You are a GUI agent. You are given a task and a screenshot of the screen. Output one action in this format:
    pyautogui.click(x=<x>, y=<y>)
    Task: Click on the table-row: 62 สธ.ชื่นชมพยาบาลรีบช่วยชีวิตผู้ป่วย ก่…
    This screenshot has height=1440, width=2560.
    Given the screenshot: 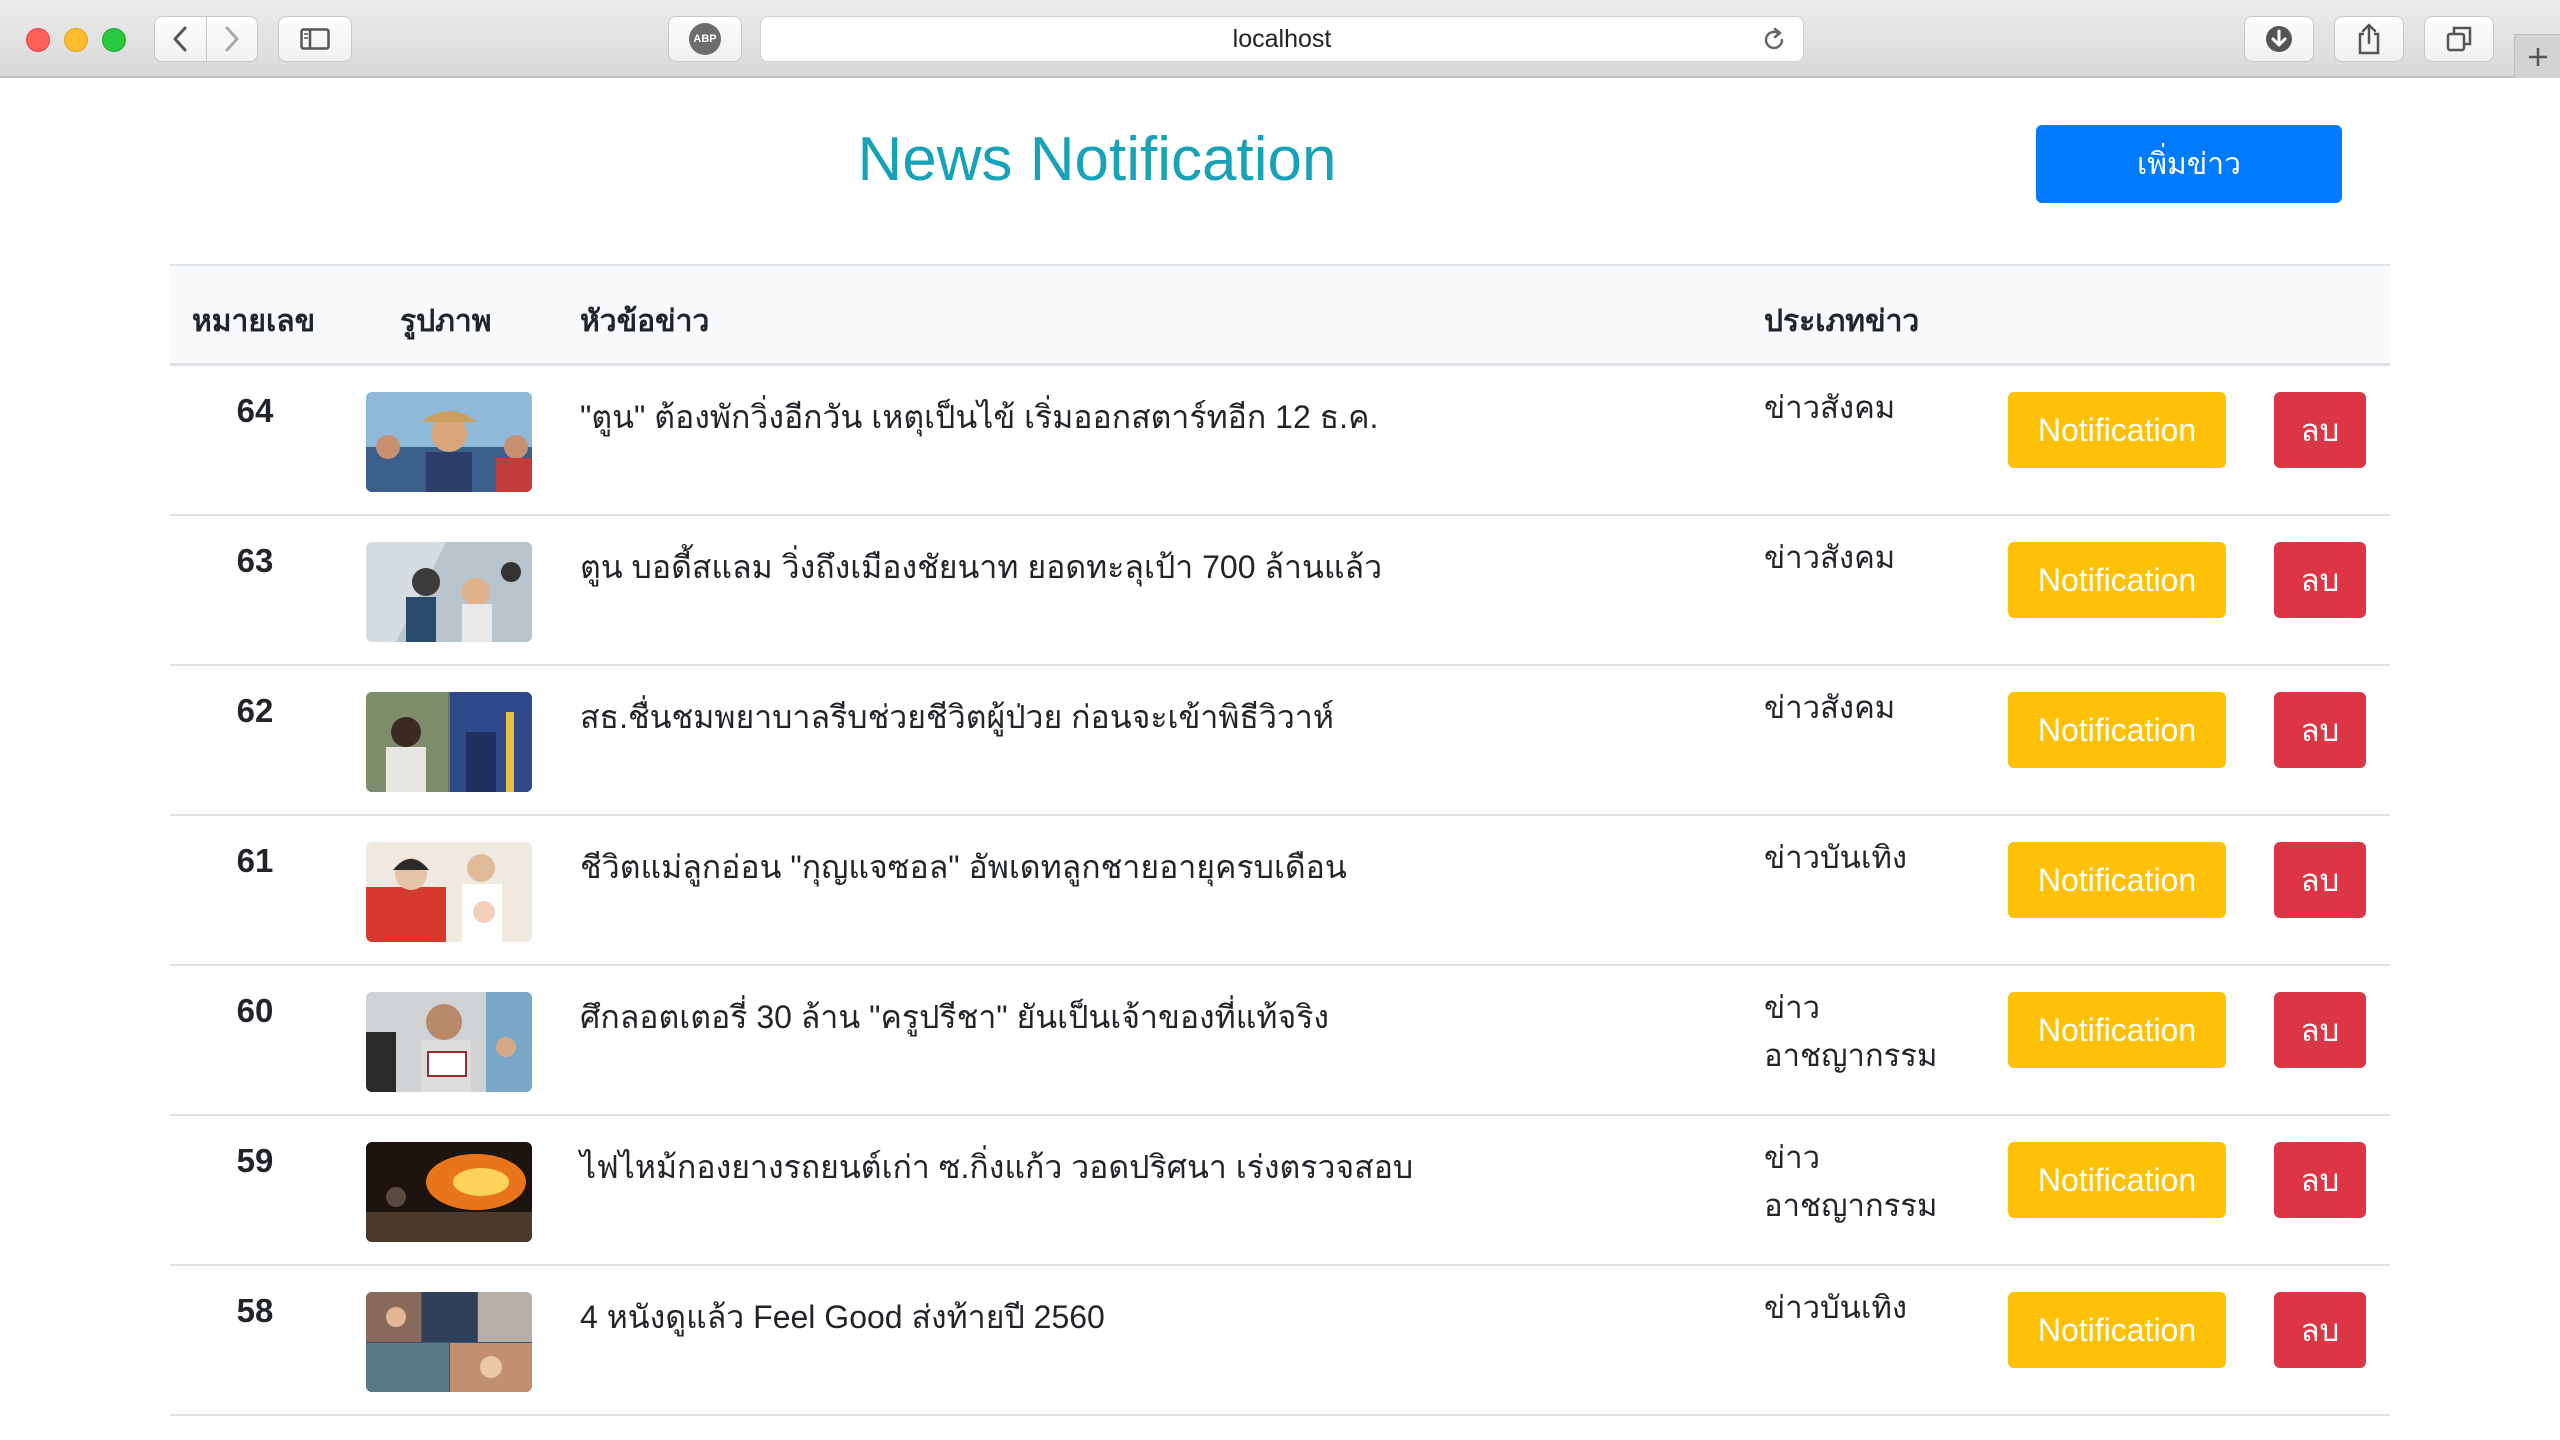 What is the action you would take?
    pyautogui.click(x=1280, y=741)
    